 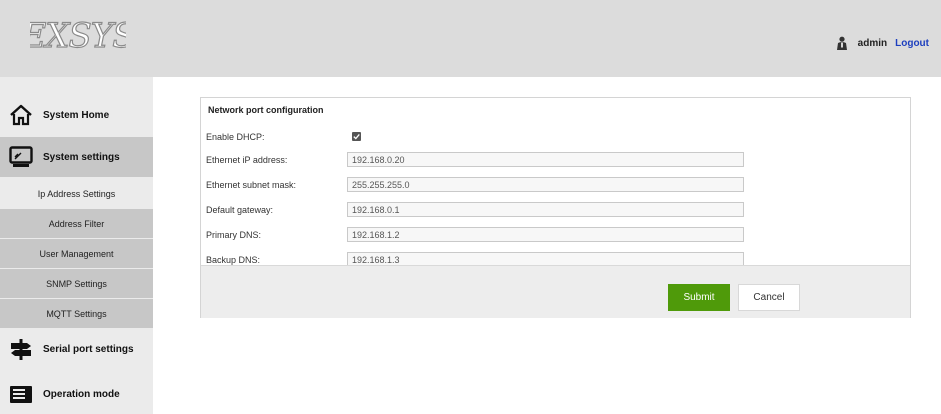 I want to click on subnet-mask-input, so click(x=545, y=184).